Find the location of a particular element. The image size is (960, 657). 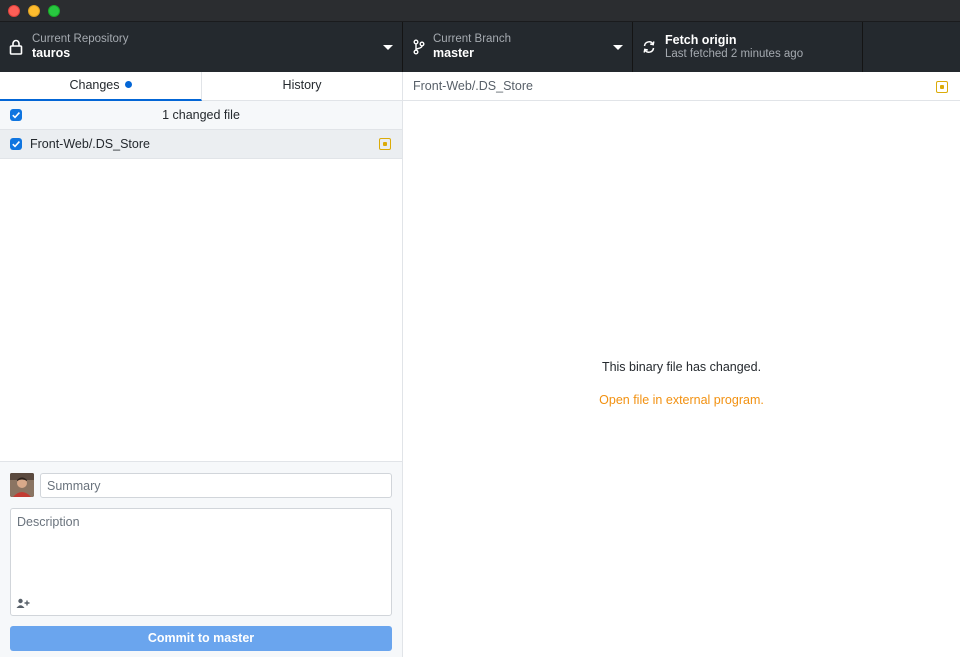

commit-button: Commit to master is located at coordinates (201, 638).